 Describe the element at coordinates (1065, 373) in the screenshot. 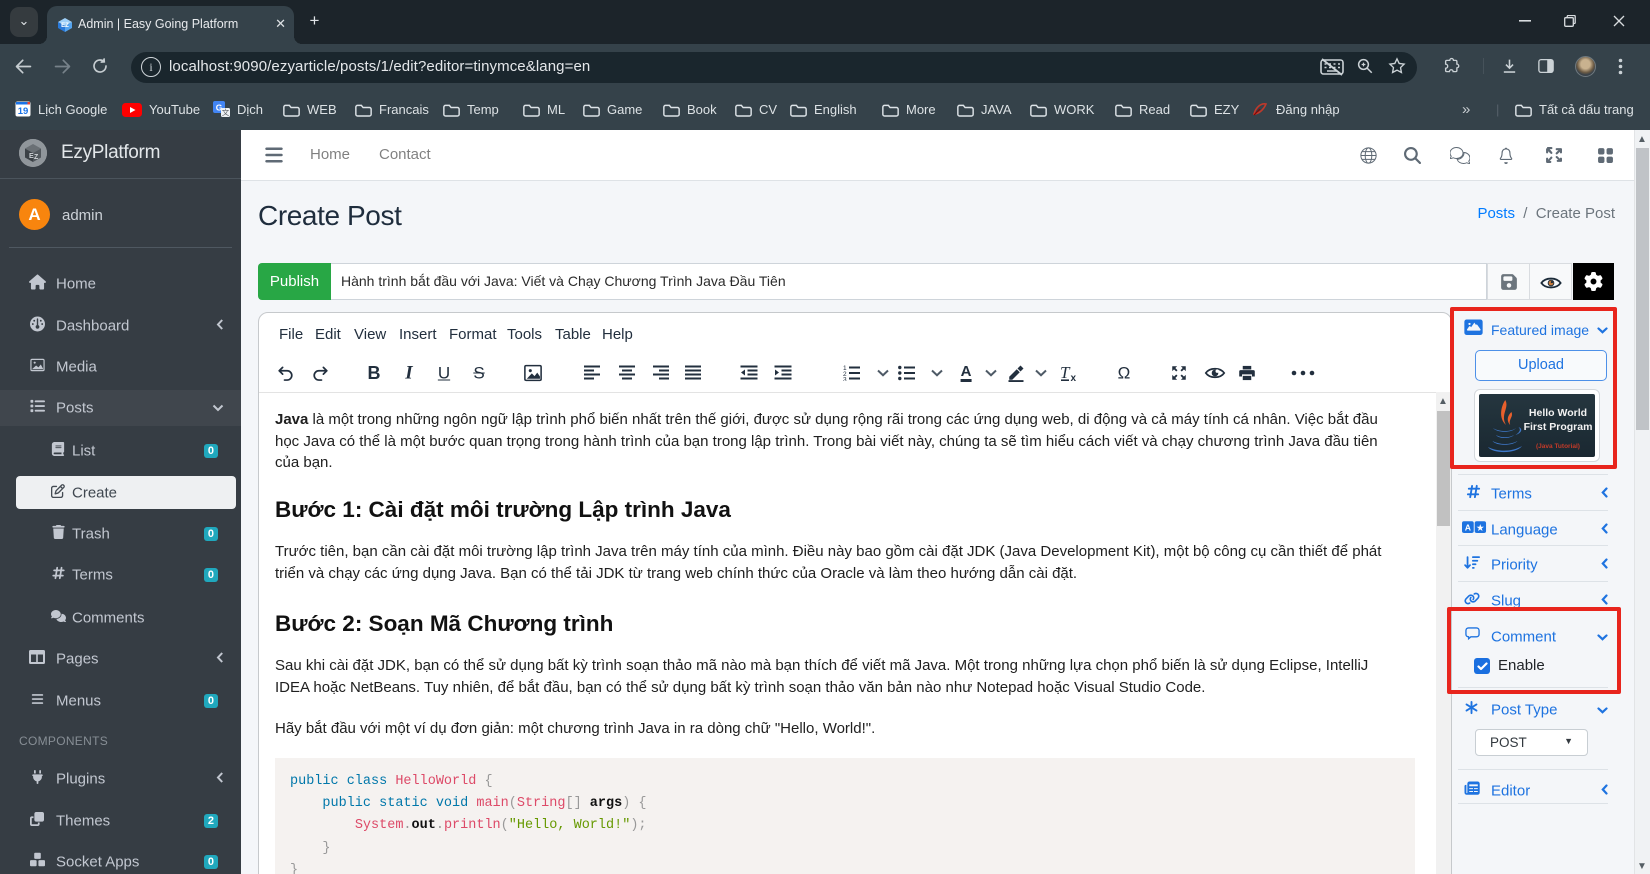

I see `svg-text: T` at that location.